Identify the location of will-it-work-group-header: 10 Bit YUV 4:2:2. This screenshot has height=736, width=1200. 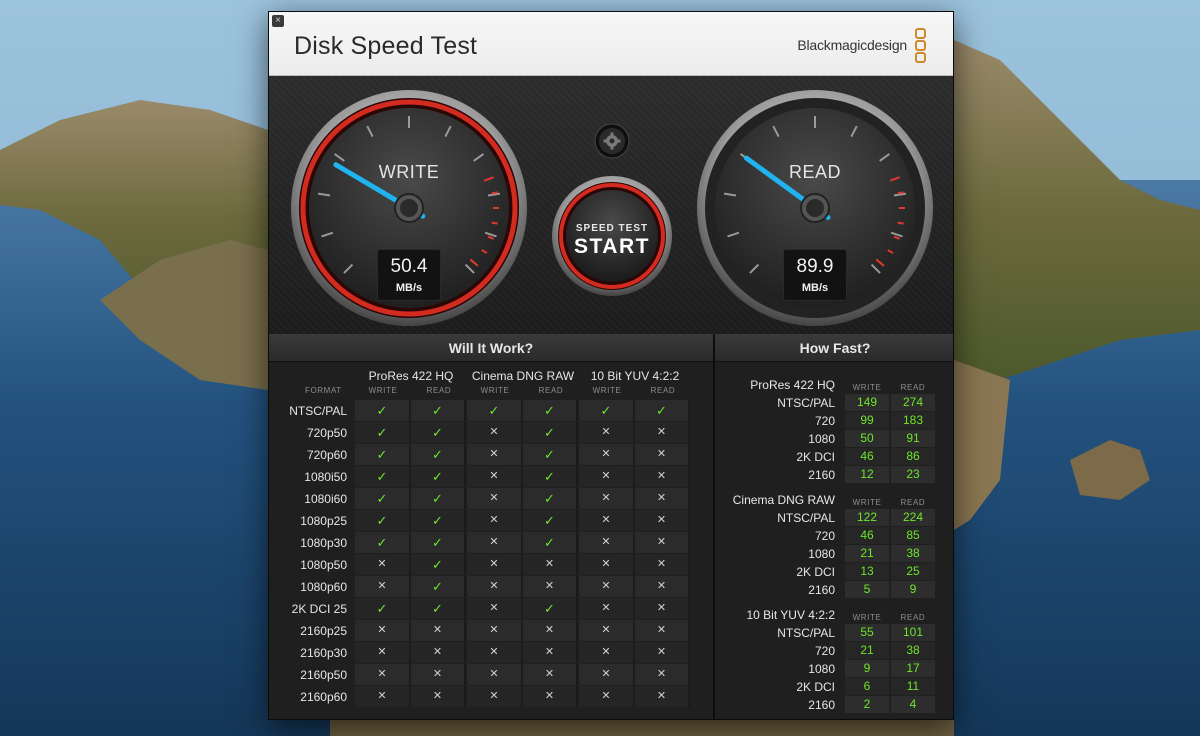
(635, 376).